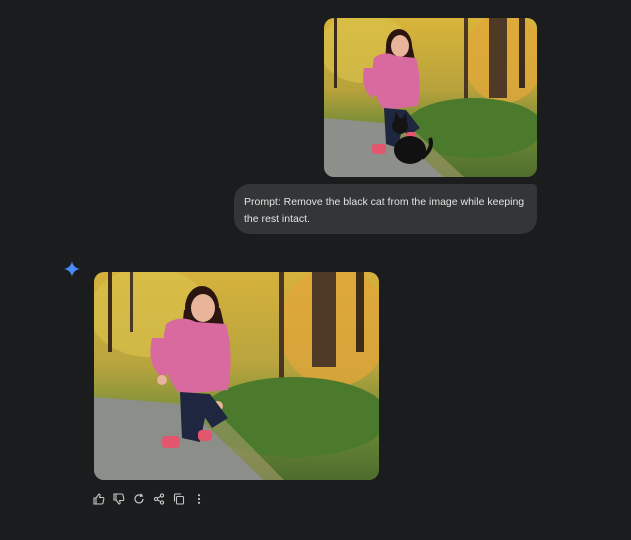  I want to click on gemini-sparkle-icon, so click(72, 269).